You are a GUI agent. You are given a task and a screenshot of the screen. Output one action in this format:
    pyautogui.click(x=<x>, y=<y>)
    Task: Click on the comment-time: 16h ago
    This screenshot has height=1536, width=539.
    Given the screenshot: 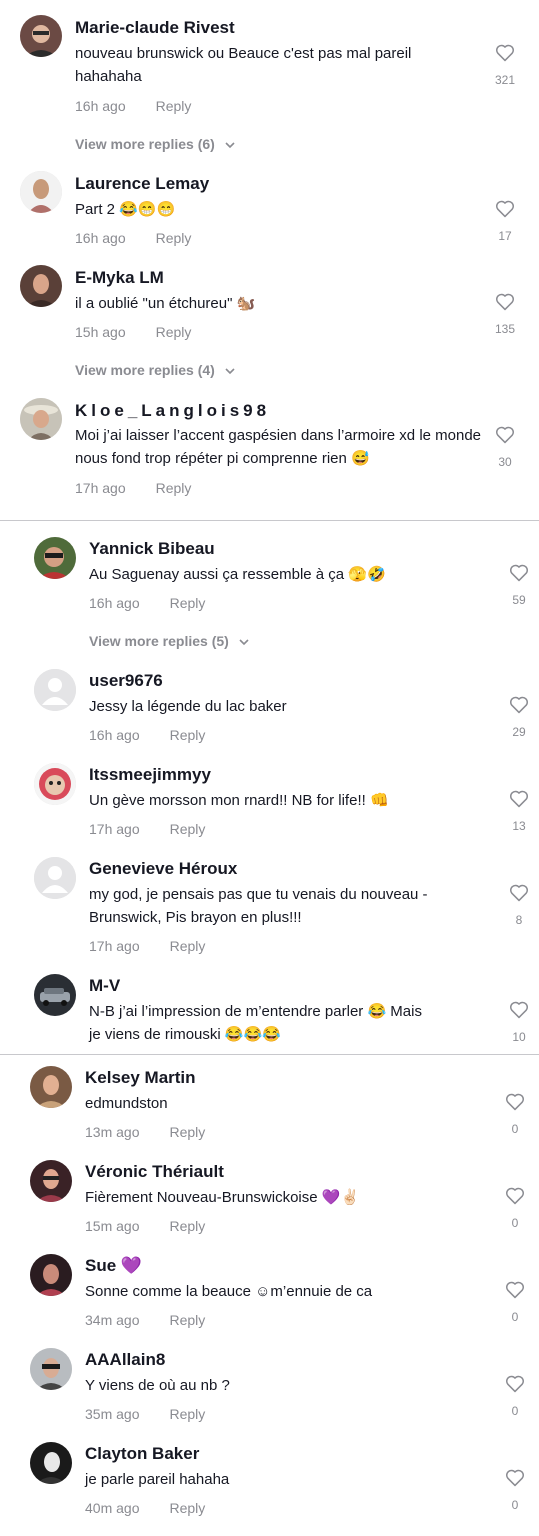 What is the action you would take?
    pyautogui.click(x=114, y=735)
    